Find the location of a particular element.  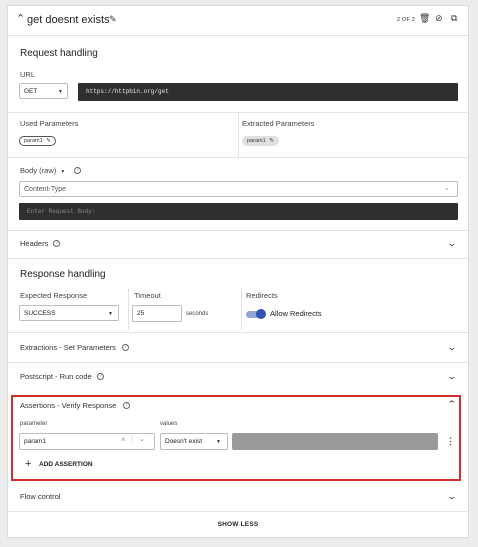

extracted-params-label: Extracted Parameters is located at coordinates (278, 123).